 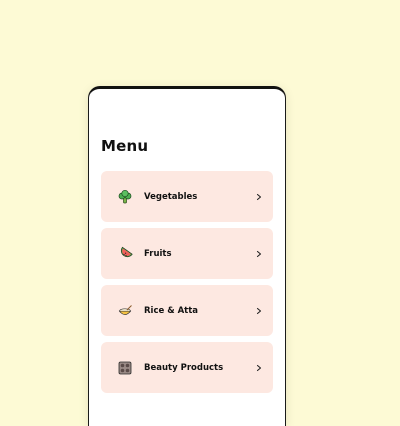 I want to click on menu-item-rice-atta: Rice & Atta, so click(x=187, y=310).